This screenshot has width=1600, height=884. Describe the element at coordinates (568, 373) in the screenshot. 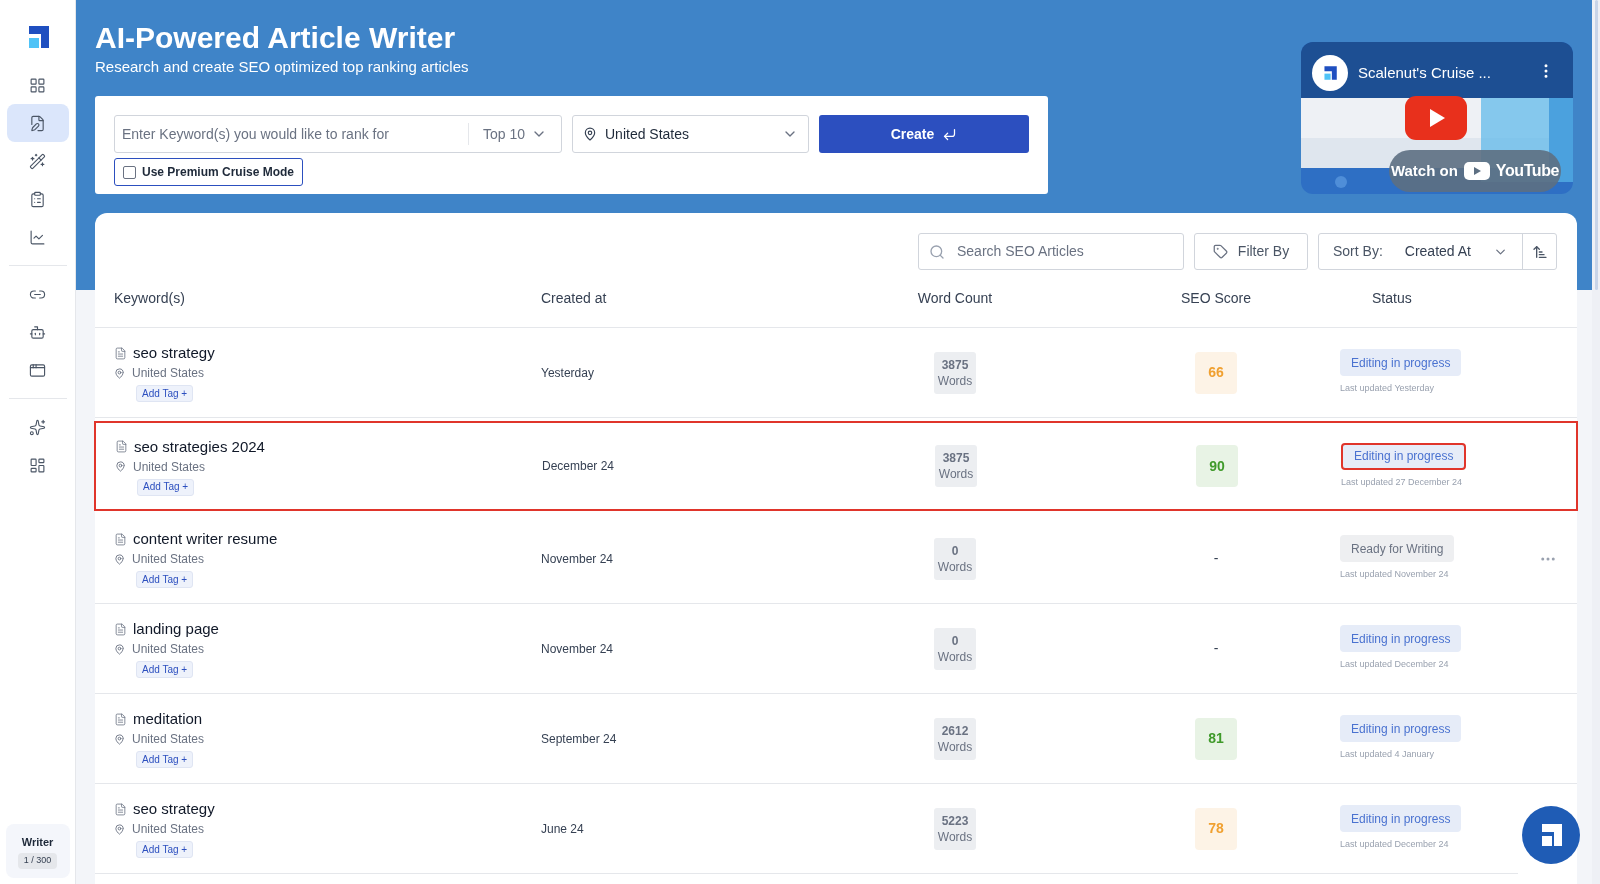

I see `created-date: Yesterday` at that location.